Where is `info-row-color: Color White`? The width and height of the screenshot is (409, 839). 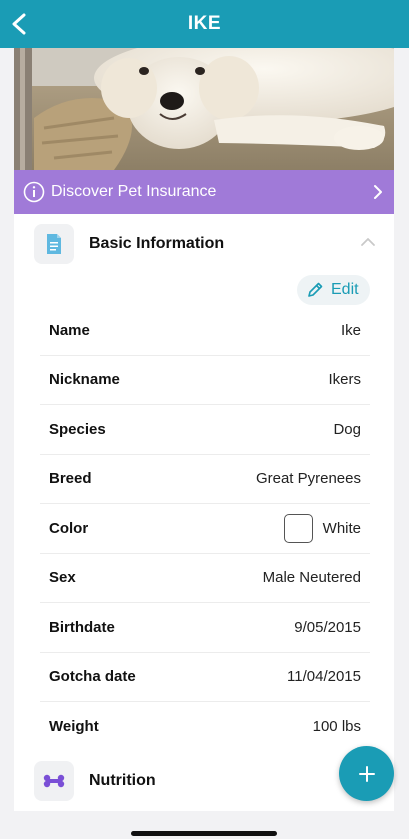
info-row-color: Color White is located at coordinates (205, 529).